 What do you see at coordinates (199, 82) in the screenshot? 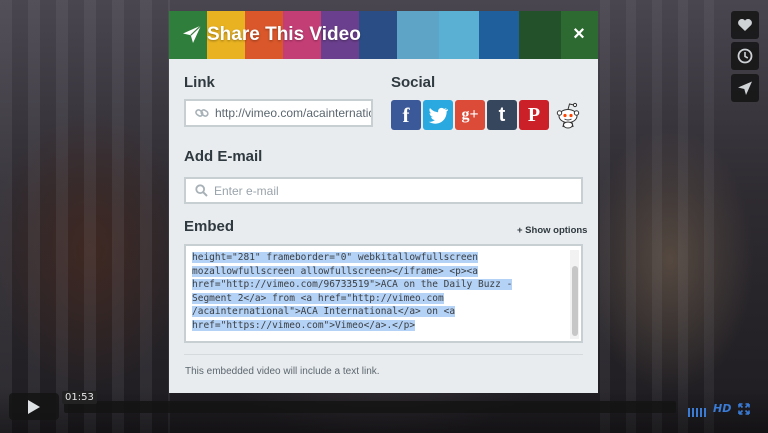
I see `link-heading: Link` at bounding box center [199, 82].